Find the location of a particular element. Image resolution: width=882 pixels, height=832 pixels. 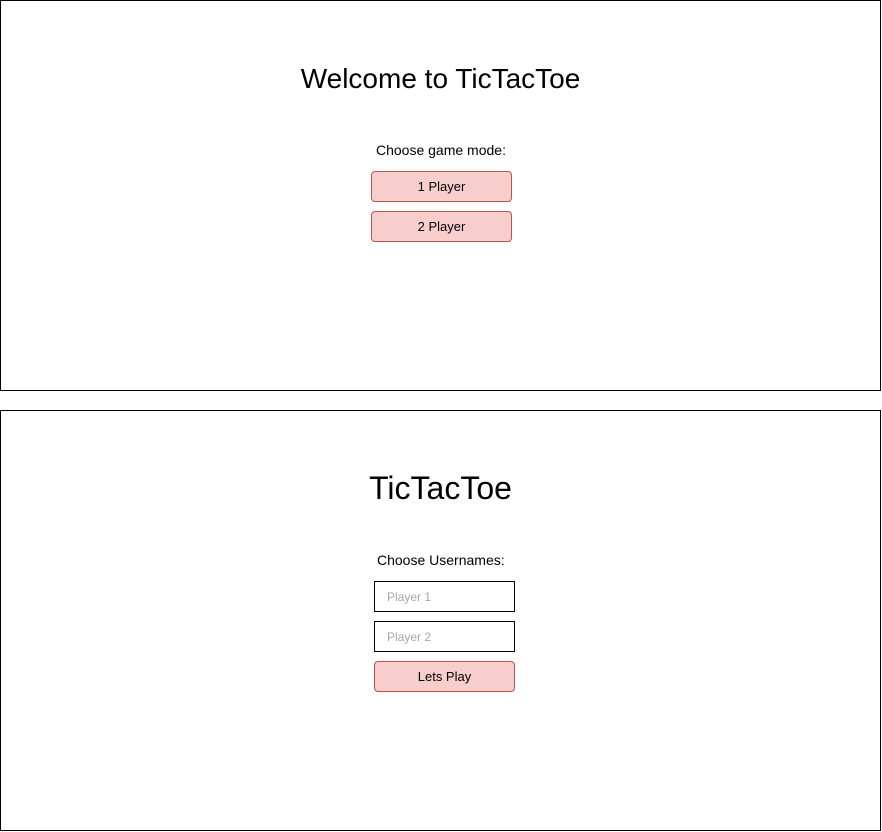

lets-play-button: Lets Play is located at coordinates (444, 676).